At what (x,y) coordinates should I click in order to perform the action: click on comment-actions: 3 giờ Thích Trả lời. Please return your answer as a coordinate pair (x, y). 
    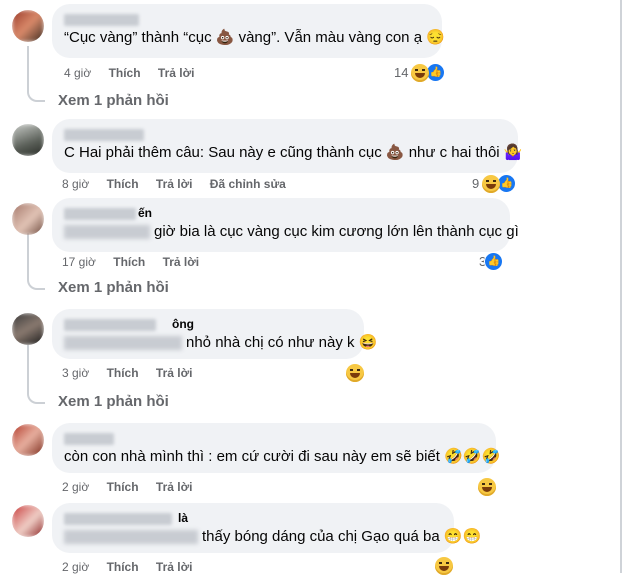
    Looking at the image, I should click on (134, 373).